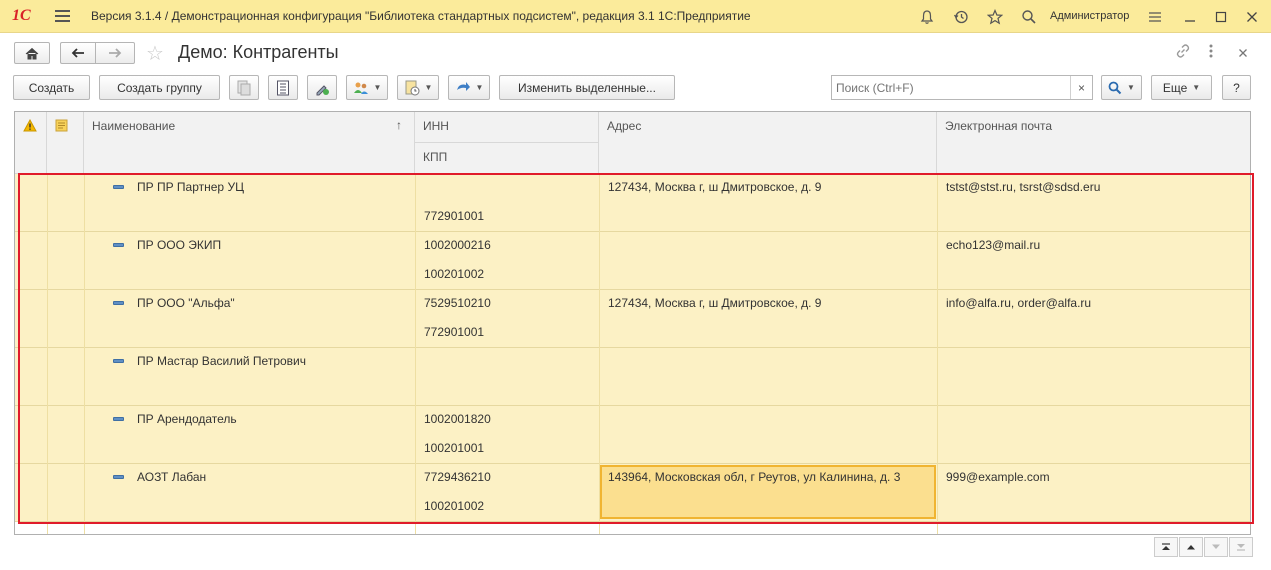  What do you see at coordinates (1190, 17) in the screenshot?
I see `minimize-icon` at bounding box center [1190, 17].